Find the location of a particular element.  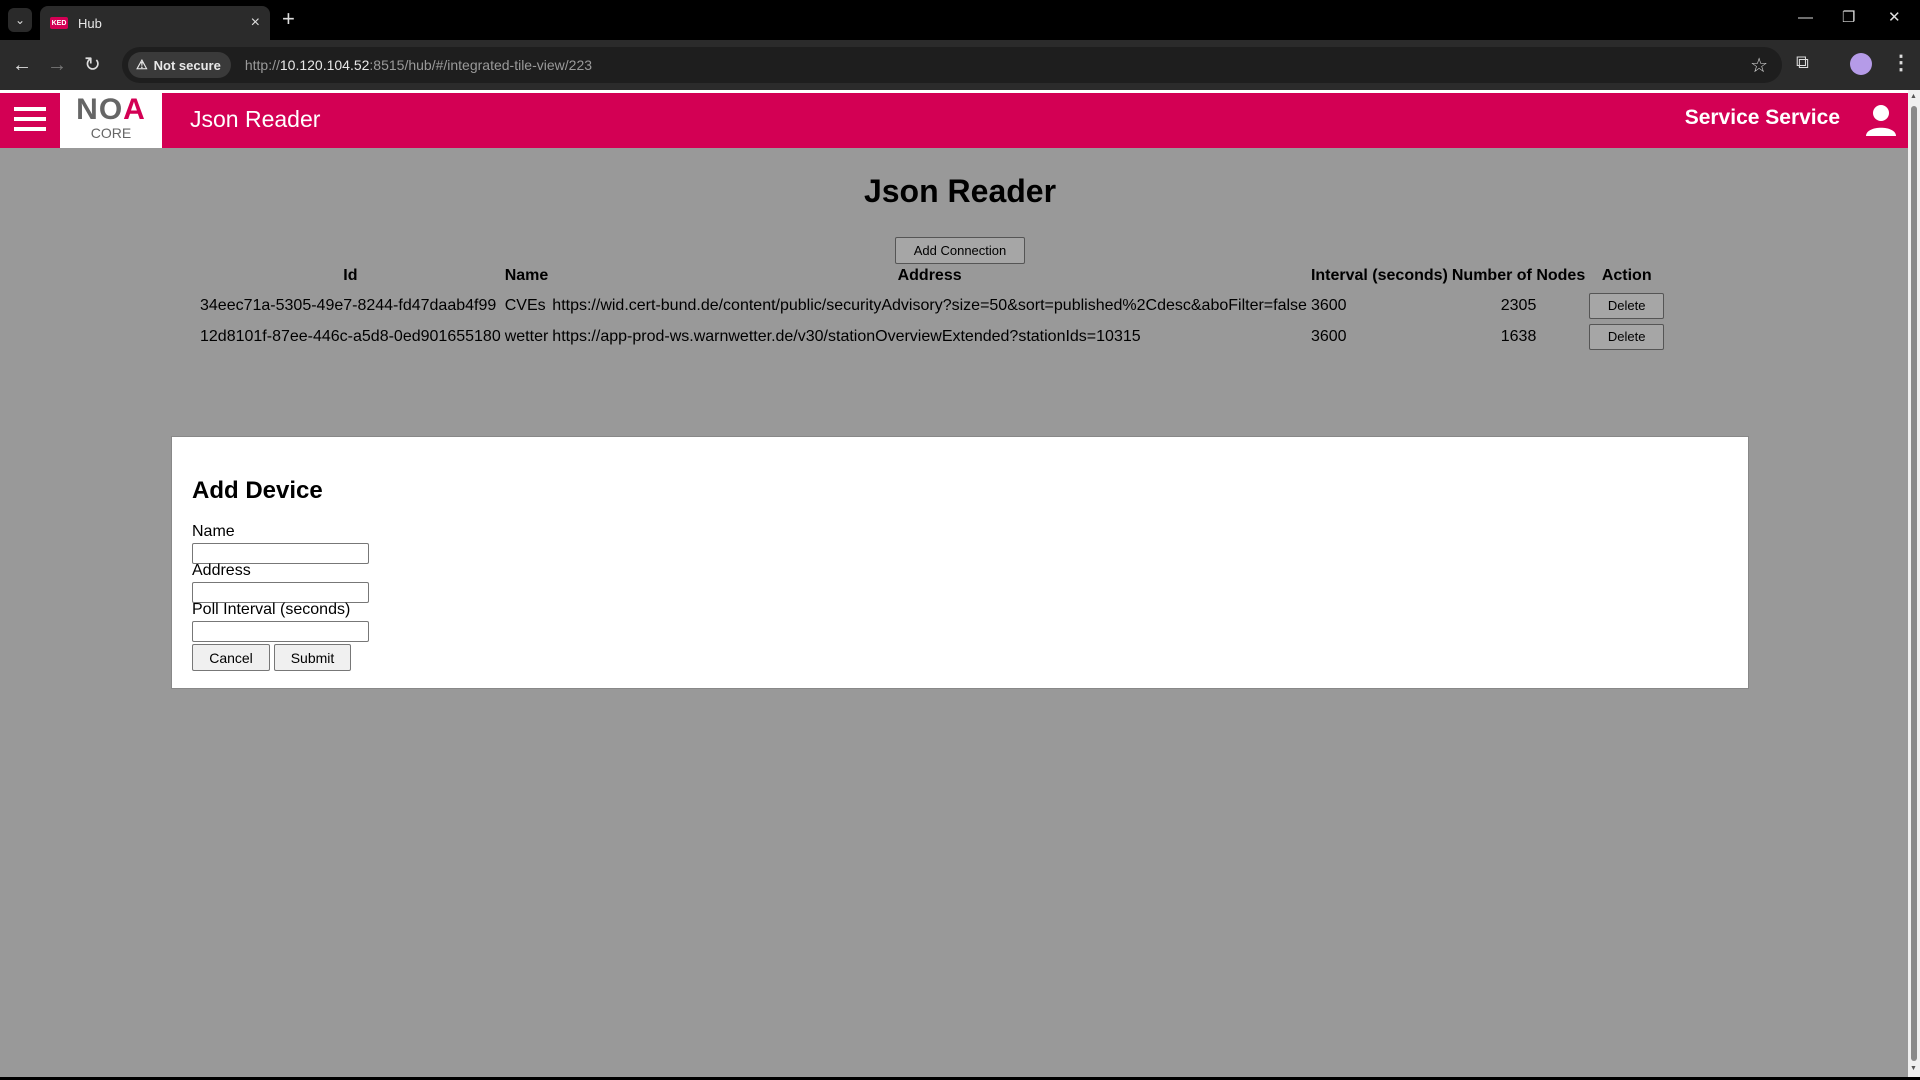

cell-id: 12d8101f-87ee-446c-a5d8-0ed901655180 is located at coordinates (350, 336).